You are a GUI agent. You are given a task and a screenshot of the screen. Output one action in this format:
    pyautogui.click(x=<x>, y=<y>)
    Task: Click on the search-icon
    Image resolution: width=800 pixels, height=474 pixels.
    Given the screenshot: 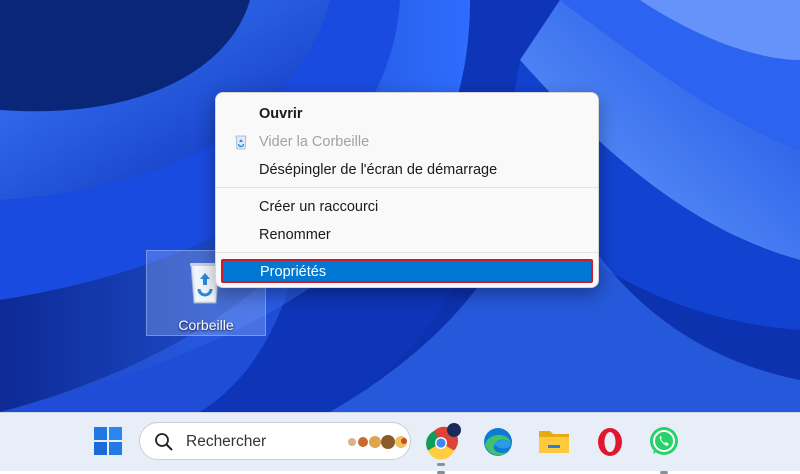 What is the action you would take?
    pyautogui.click(x=164, y=442)
    